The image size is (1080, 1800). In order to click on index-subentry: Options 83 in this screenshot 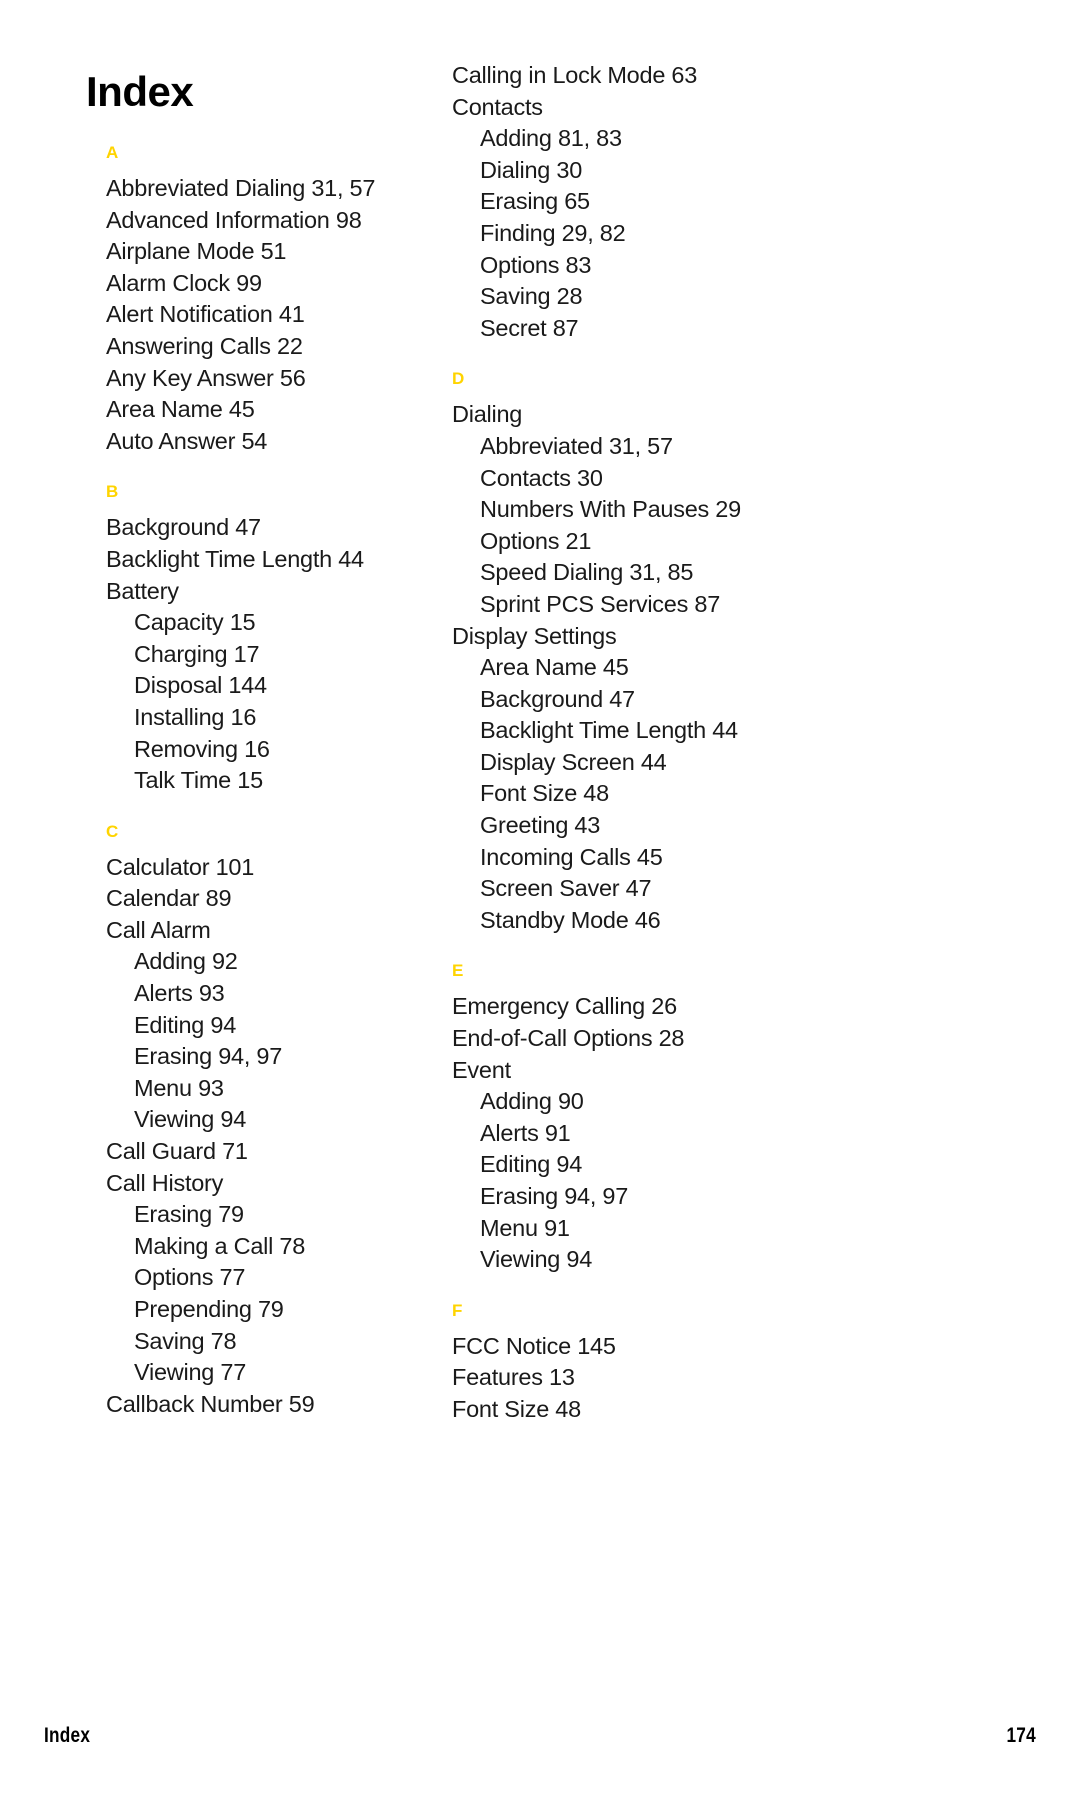, I will do `click(536, 264)`.